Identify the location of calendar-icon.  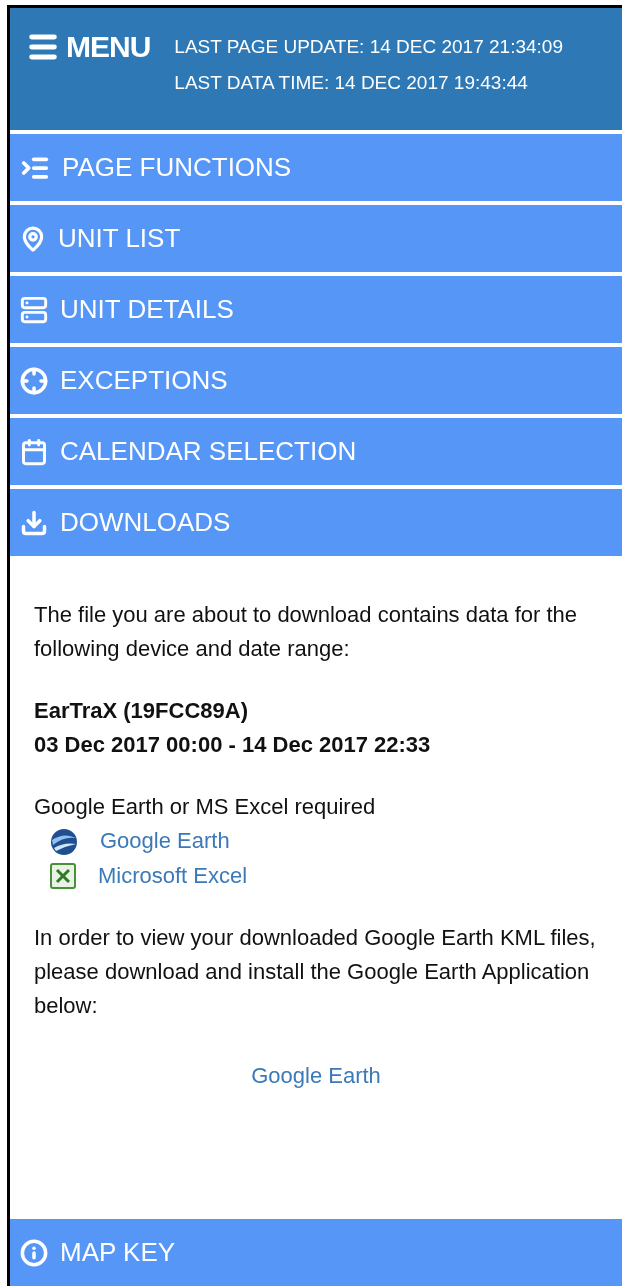
(34, 451).